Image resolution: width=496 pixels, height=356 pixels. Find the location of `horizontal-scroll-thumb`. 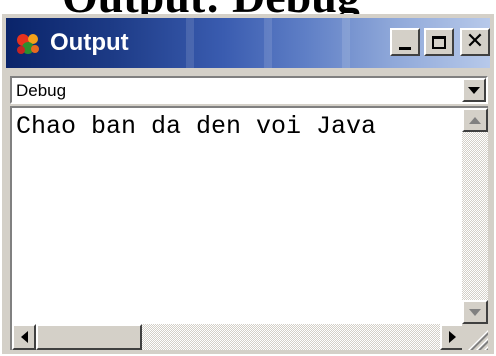

horizontal-scroll-thumb is located at coordinates (89, 337).